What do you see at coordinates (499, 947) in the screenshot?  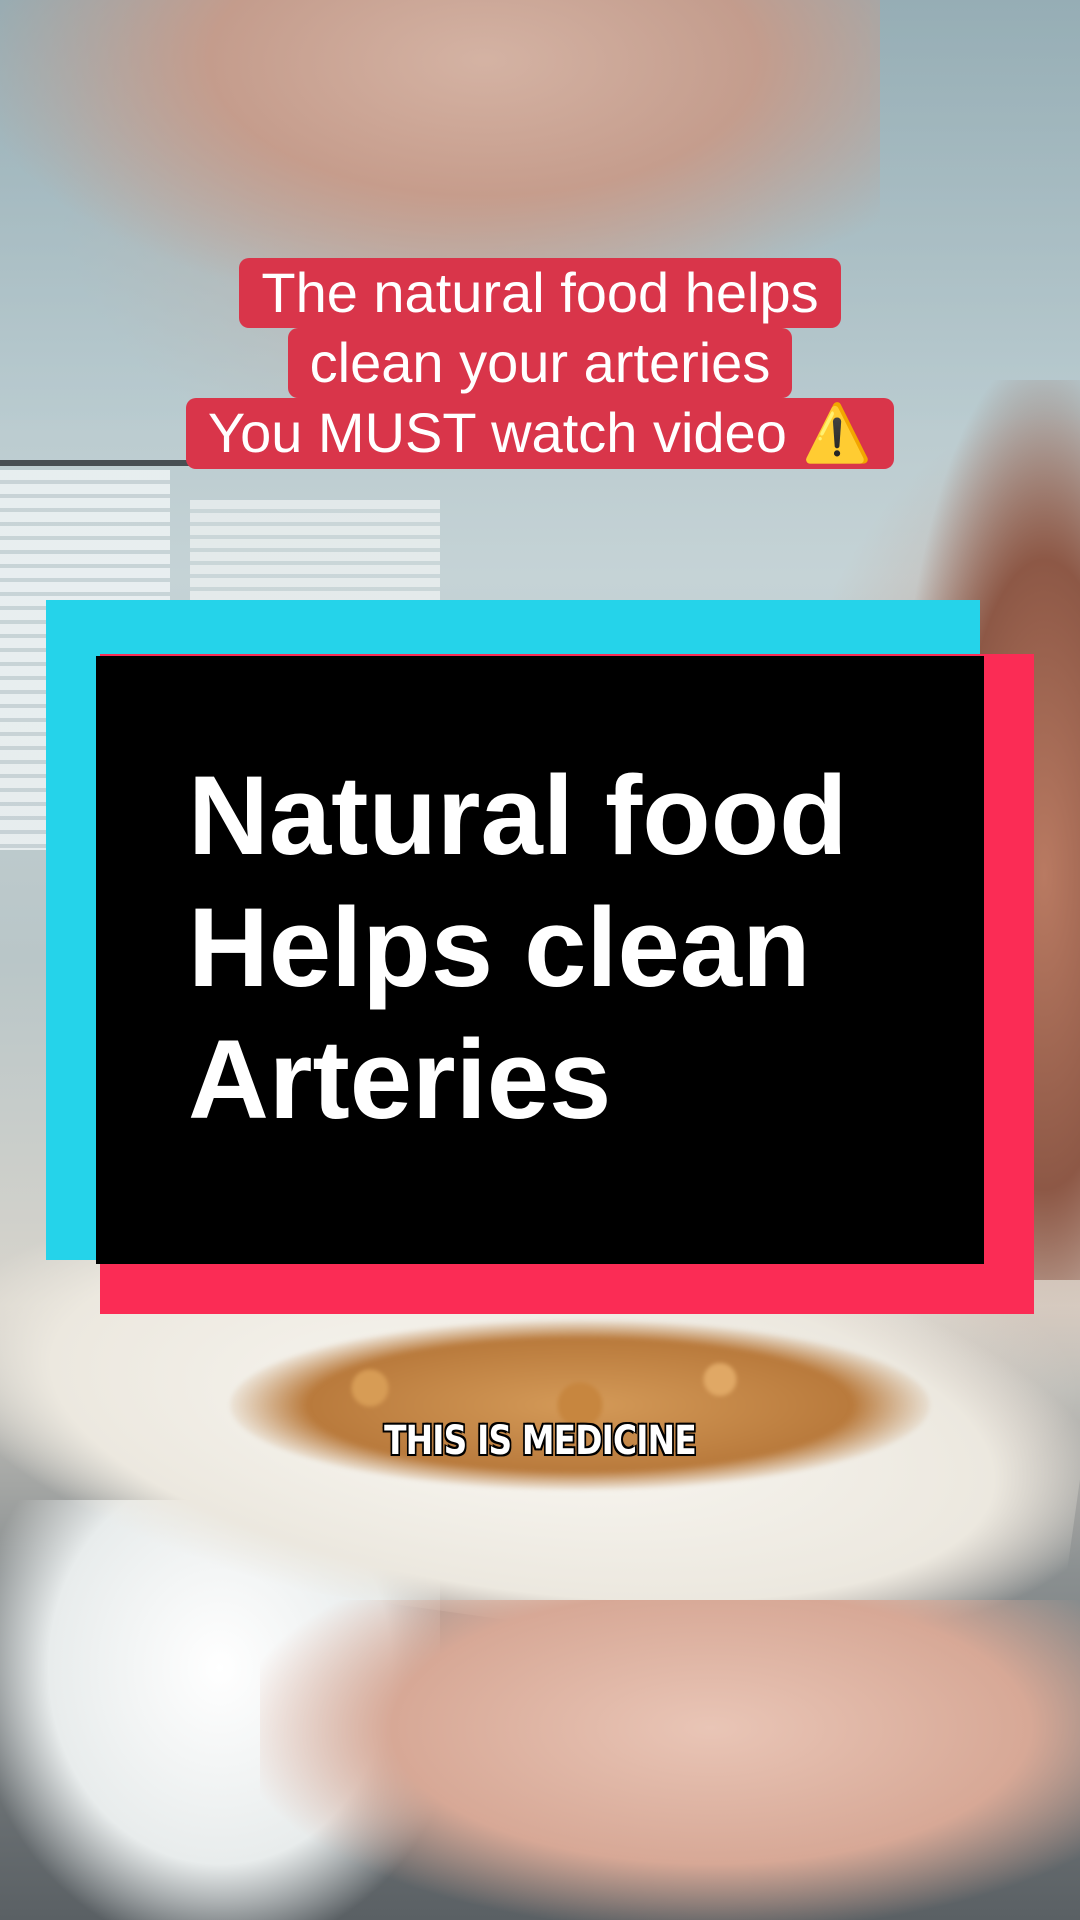 I see `title-line: Helps clean` at bounding box center [499, 947].